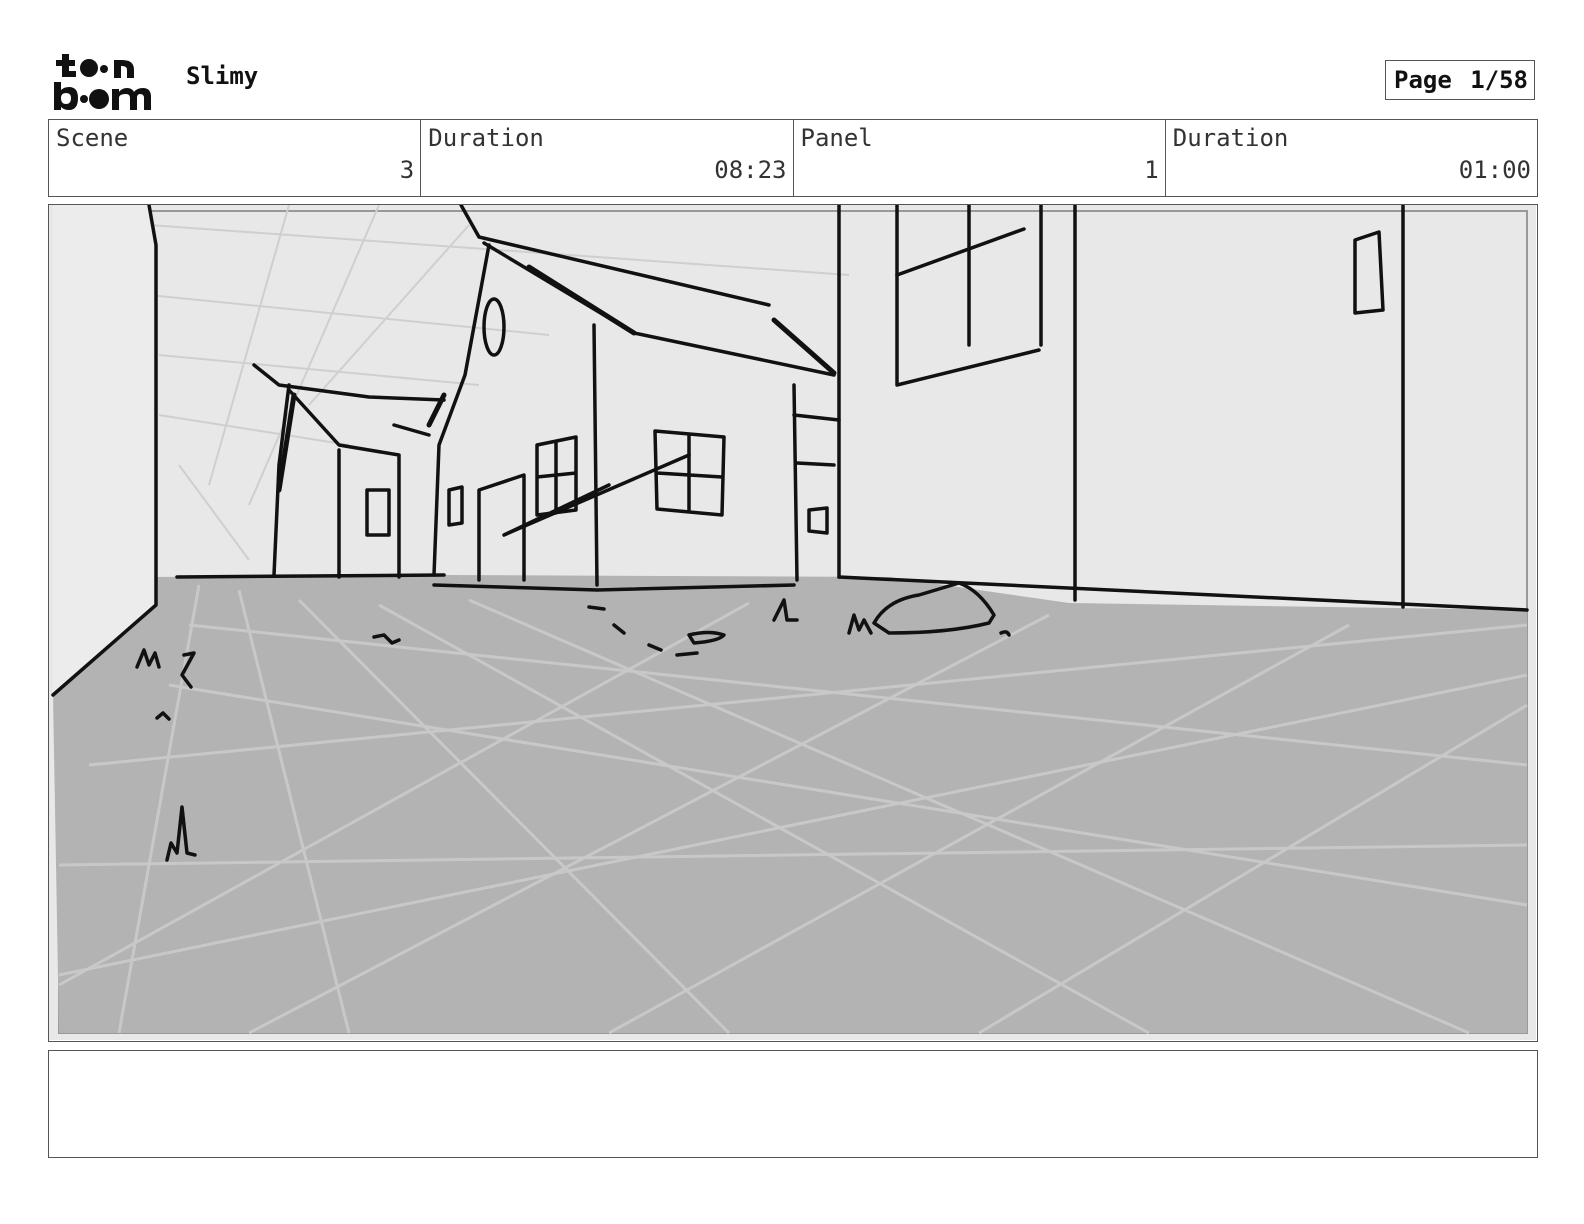  Describe the element at coordinates (836, 138) in the screenshot. I see `panel-label: Panel` at that location.